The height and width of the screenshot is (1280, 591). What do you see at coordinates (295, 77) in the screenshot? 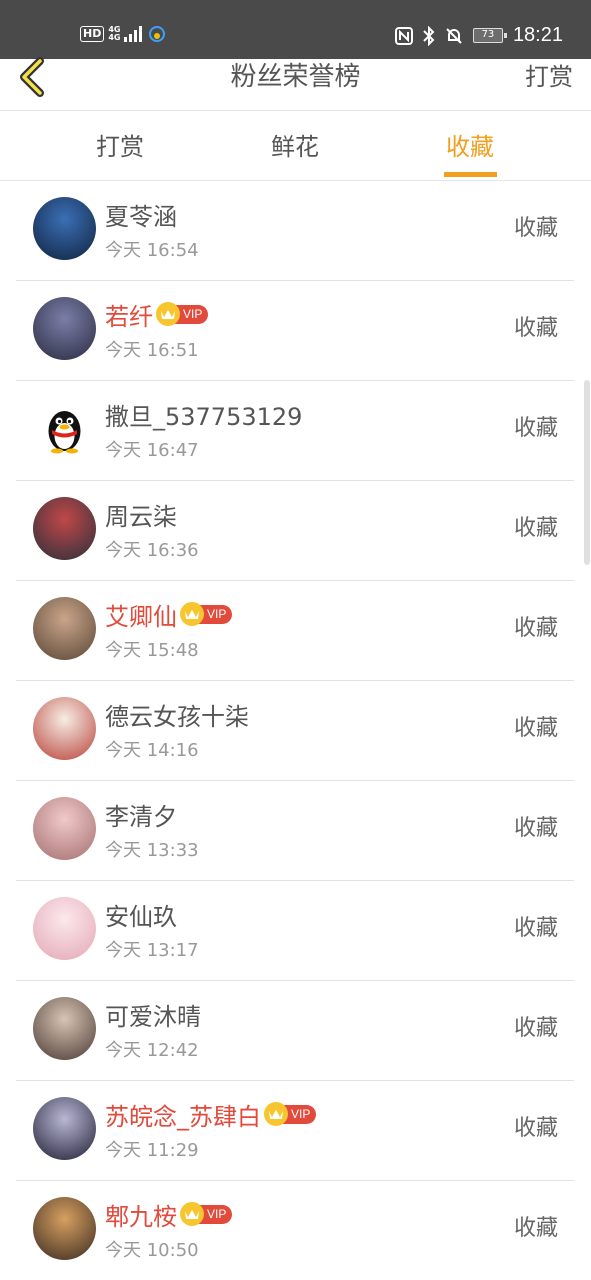
I see `page-title: 粉丝荣誉榜` at bounding box center [295, 77].